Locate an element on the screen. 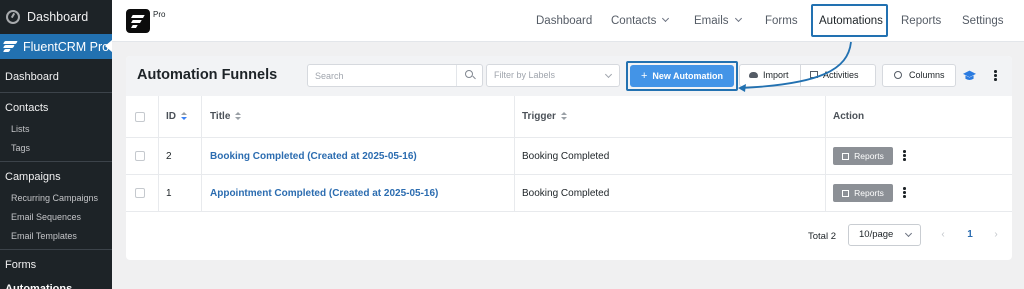 This screenshot has height=289, width=1024. total-count: Total 2 is located at coordinates (822, 236).